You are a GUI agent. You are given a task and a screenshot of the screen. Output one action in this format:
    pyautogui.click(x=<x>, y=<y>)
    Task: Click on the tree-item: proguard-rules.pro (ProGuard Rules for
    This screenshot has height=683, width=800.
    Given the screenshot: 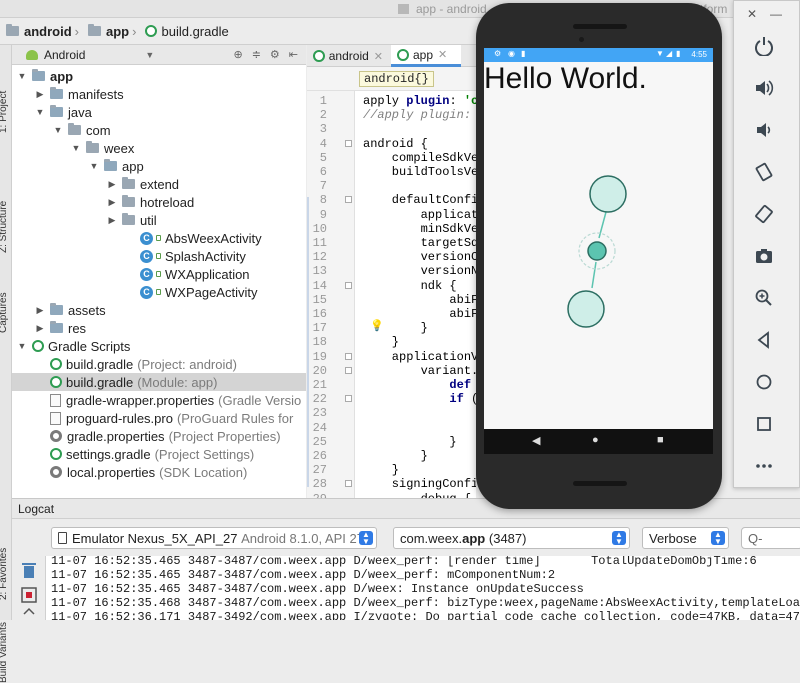 What is the action you would take?
    pyautogui.click(x=152, y=418)
    